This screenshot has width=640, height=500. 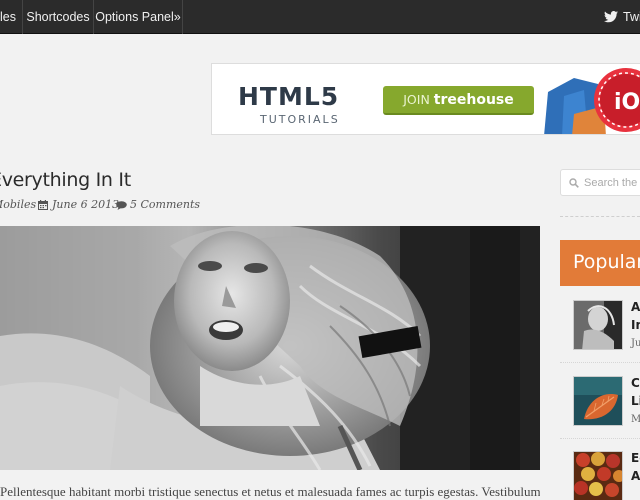 I want to click on post-title: Everything In It, so click(x=65, y=180).